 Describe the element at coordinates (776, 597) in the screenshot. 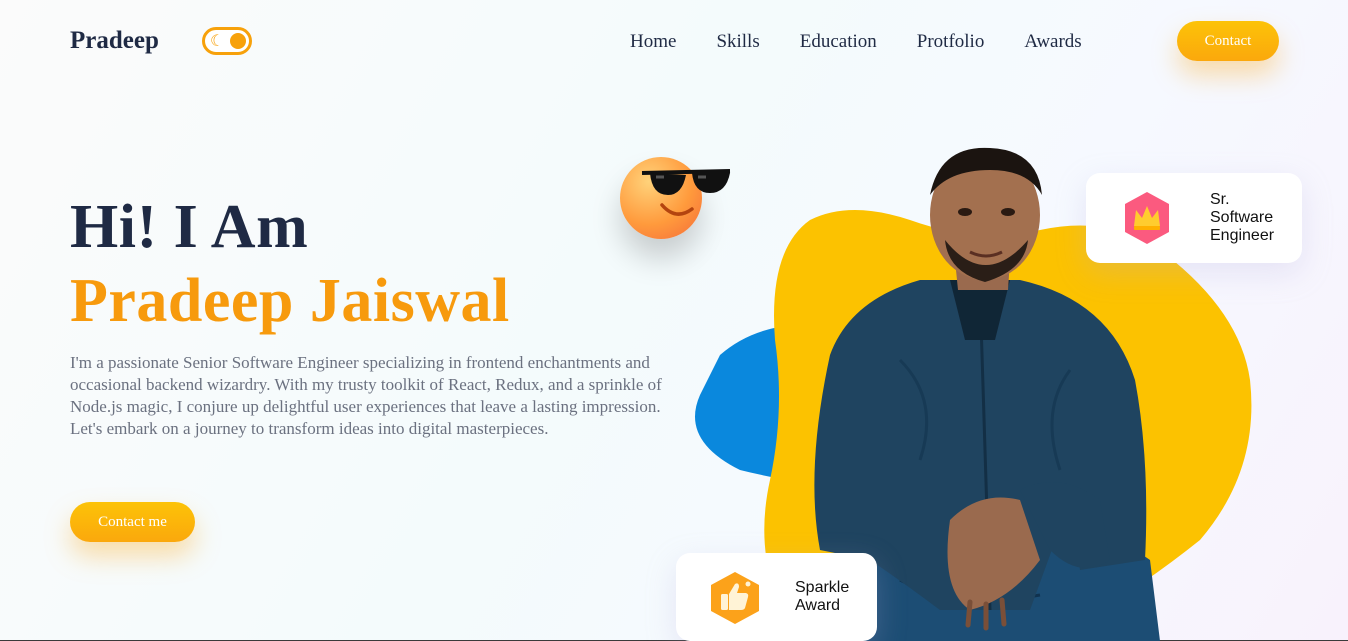

I see `award-badge: Sparkle Award` at that location.